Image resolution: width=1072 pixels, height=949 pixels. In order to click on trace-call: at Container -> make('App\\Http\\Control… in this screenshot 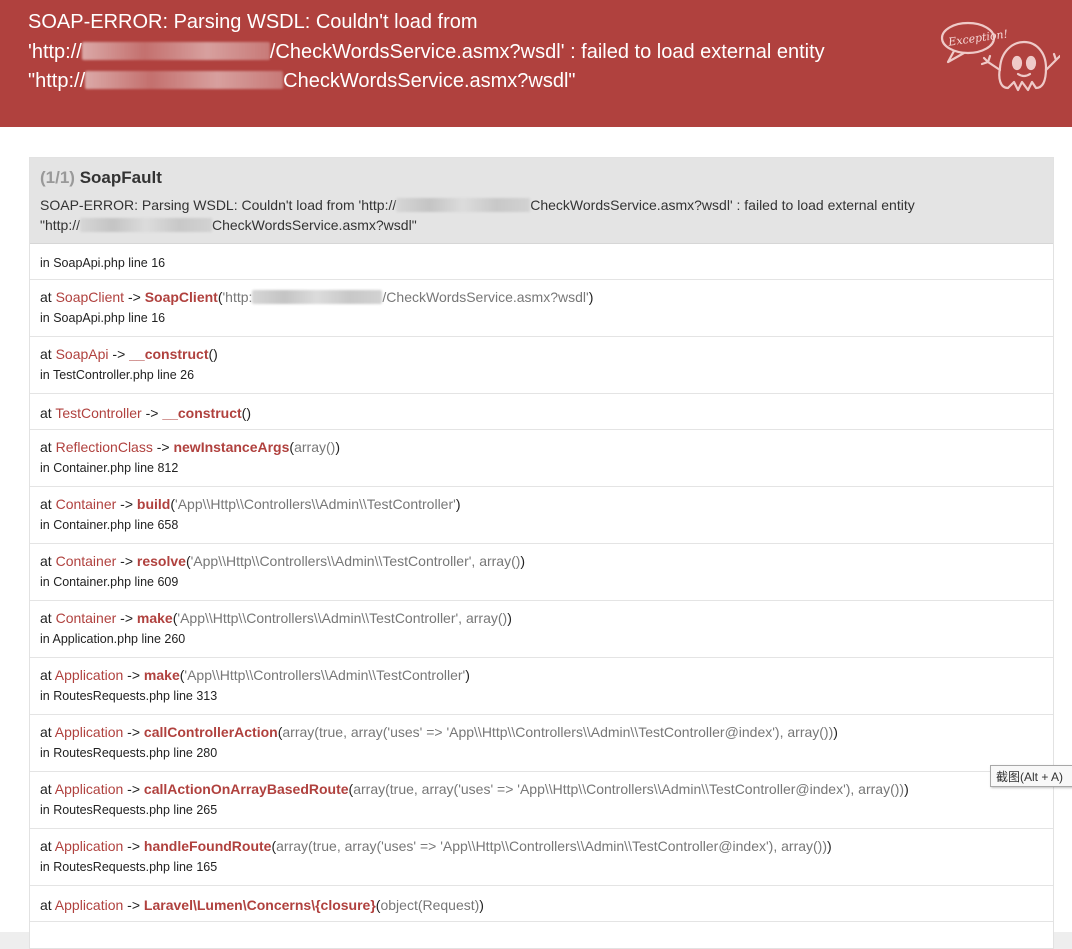, I will do `click(276, 618)`.